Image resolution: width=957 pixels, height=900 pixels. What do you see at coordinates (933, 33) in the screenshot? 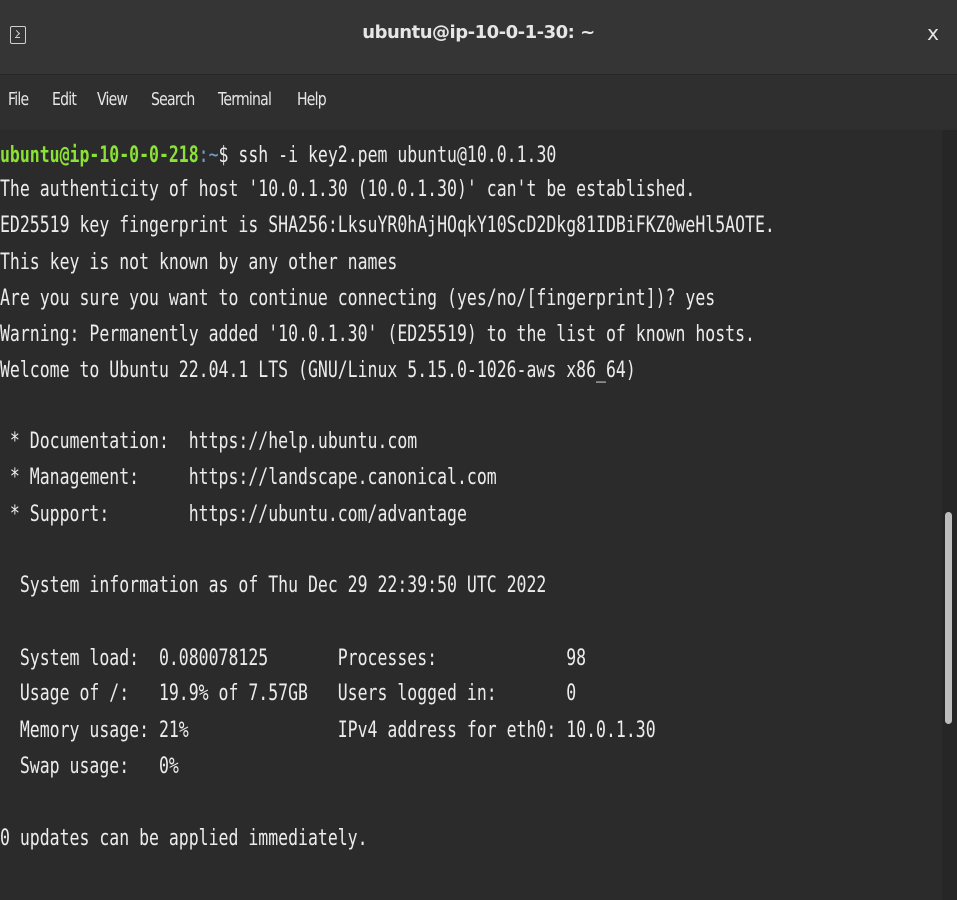
I see `close-button: x` at bounding box center [933, 33].